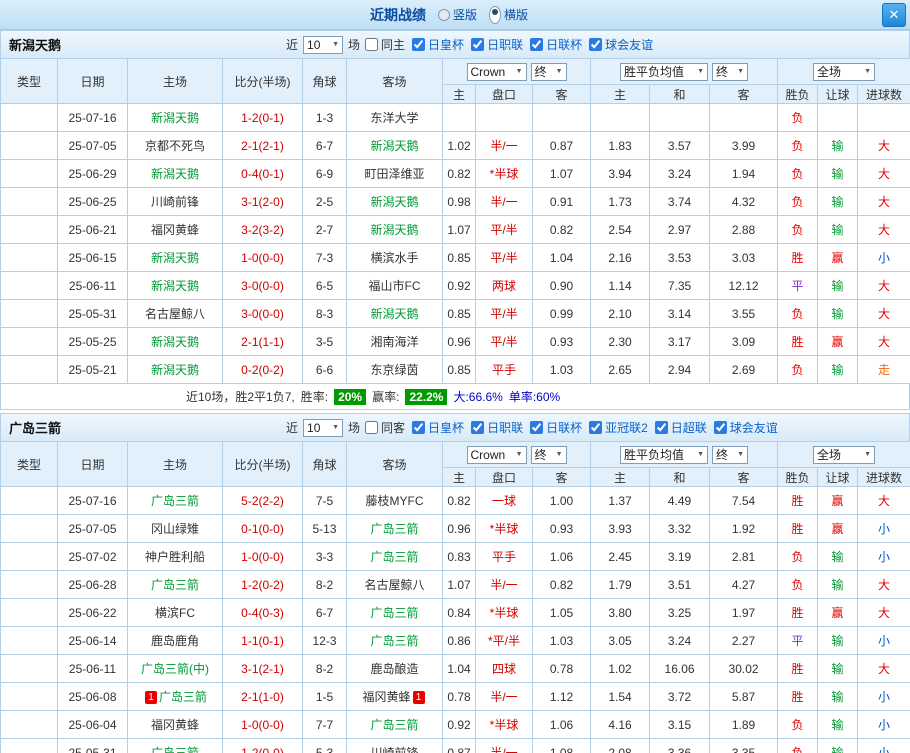  I want to click on corner-cell: 12-3, so click(324, 640).